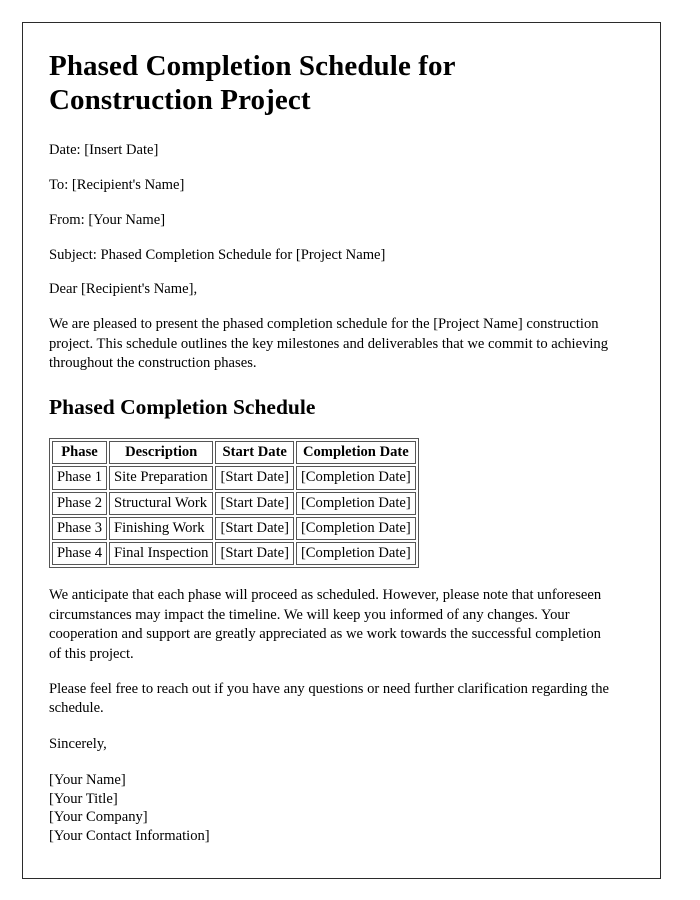 The height and width of the screenshot is (900, 700). I want to click on column-header-phase: Phase, so click(79, 453).